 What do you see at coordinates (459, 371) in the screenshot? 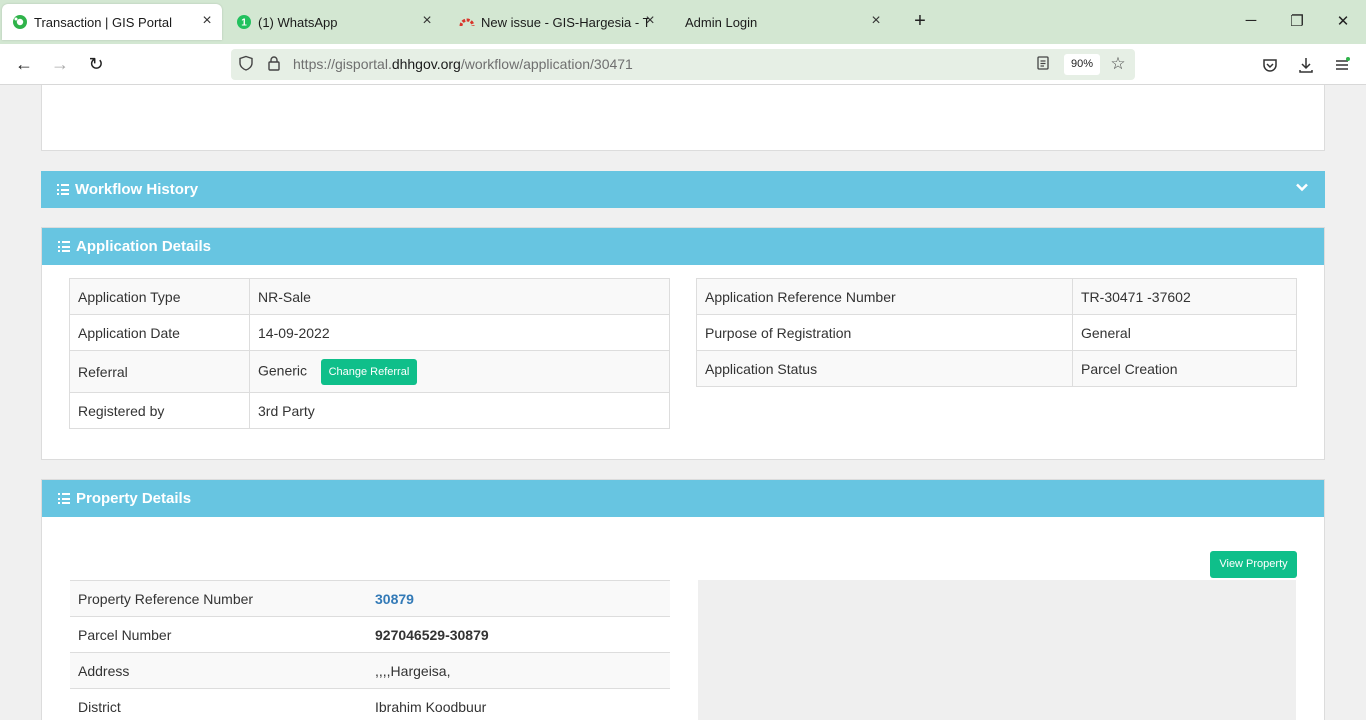
I see `referral-cell: Generic Change Referral` at bounding box center [459, 371].